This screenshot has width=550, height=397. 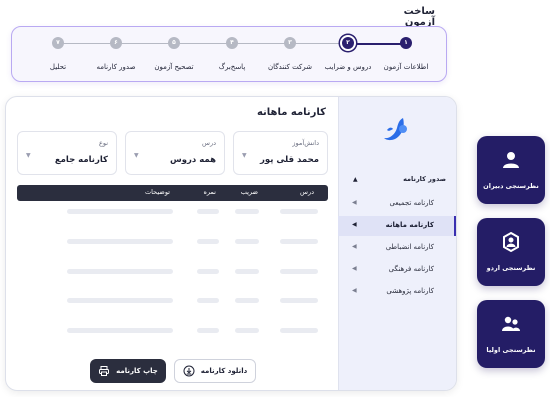 What do you see at coordinates (173, 67) in the screenshot?
I see `step-5-label: تصحیح آزمون` at bounding box center [173, 67].